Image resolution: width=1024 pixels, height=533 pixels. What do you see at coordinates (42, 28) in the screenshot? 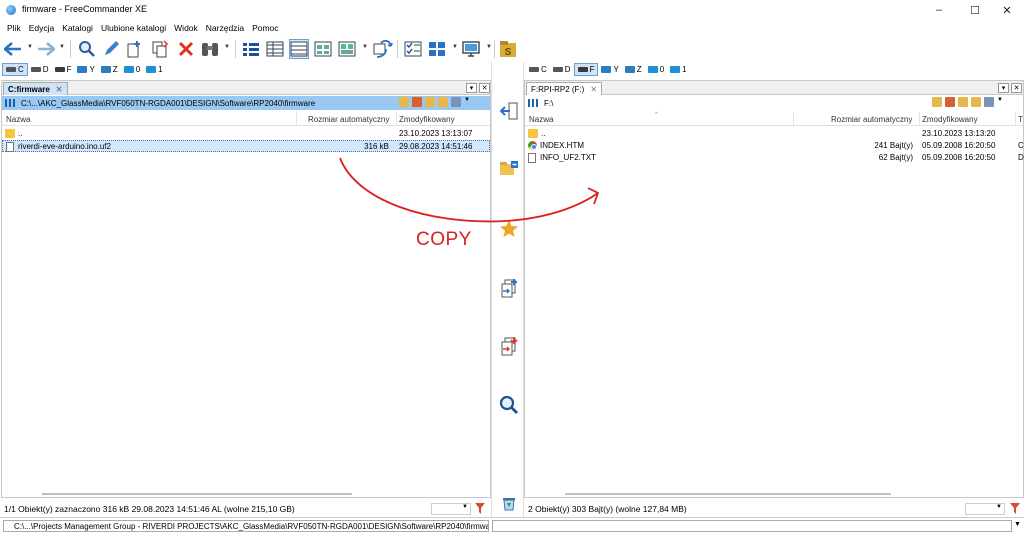
I see `menu-edycja: Edycja` at bounding box center [42, 28].